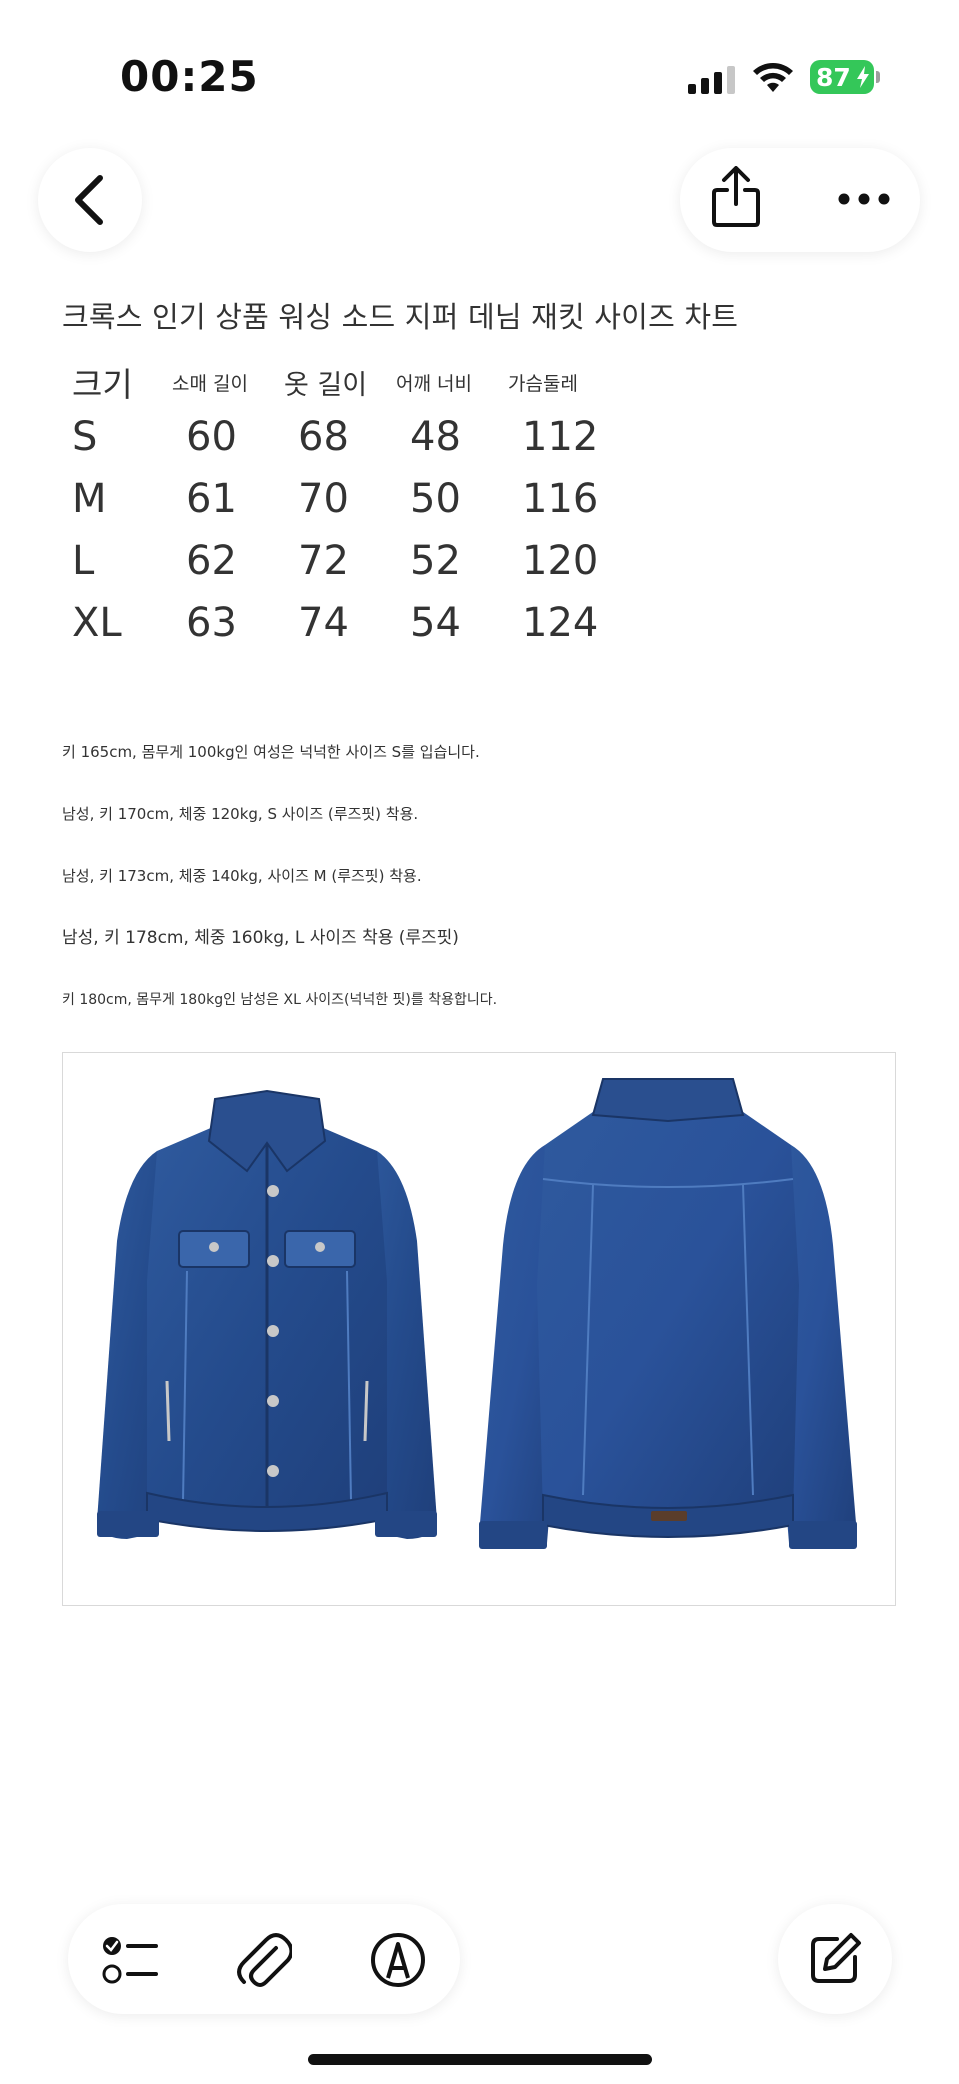  I want to click on table-row: XL 63 74 54 124, so click(340, 623).